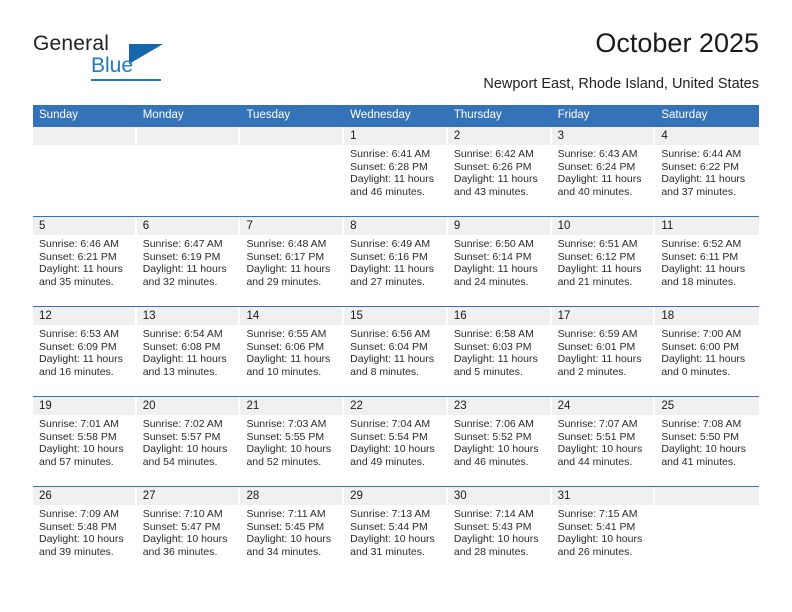 The width and height of the screenshot is (792, 612). What do you see at coordinates (286, 514) in the screenshot?
I see `sunrise-text: Sunrise: 7:11 AM` at bounding box center [286, 514].